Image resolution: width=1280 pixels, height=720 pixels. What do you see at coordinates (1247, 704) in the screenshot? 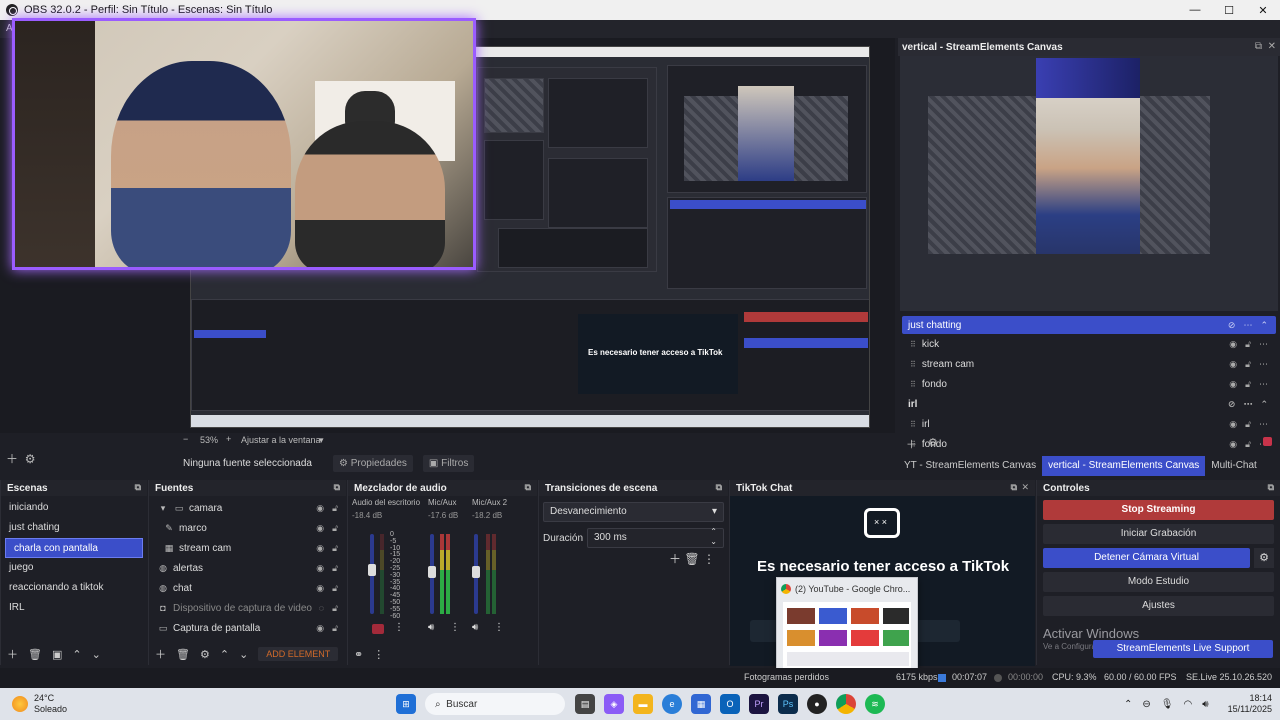
I see `clock: 18:14 15/11/2025` at bounding box center [1247, 704].